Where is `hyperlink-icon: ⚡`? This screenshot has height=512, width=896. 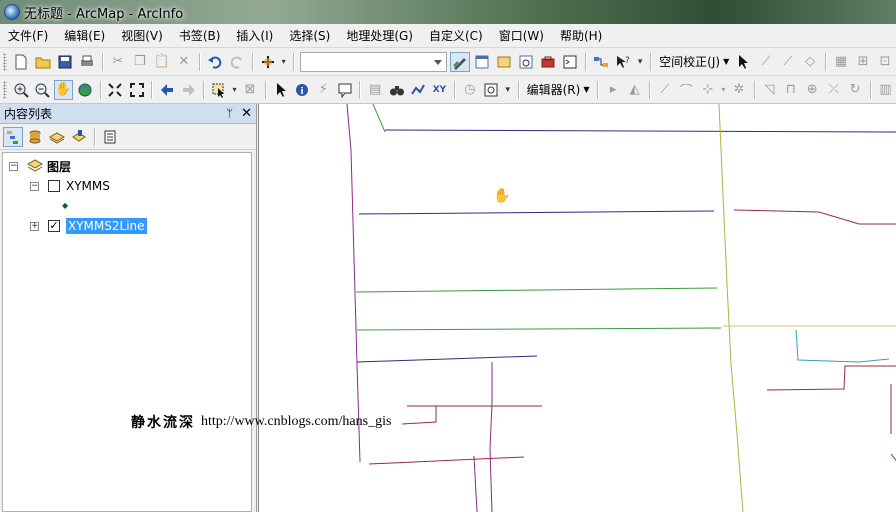 hyperlink-icon: ⚡ is located at coordinates (323, 90).